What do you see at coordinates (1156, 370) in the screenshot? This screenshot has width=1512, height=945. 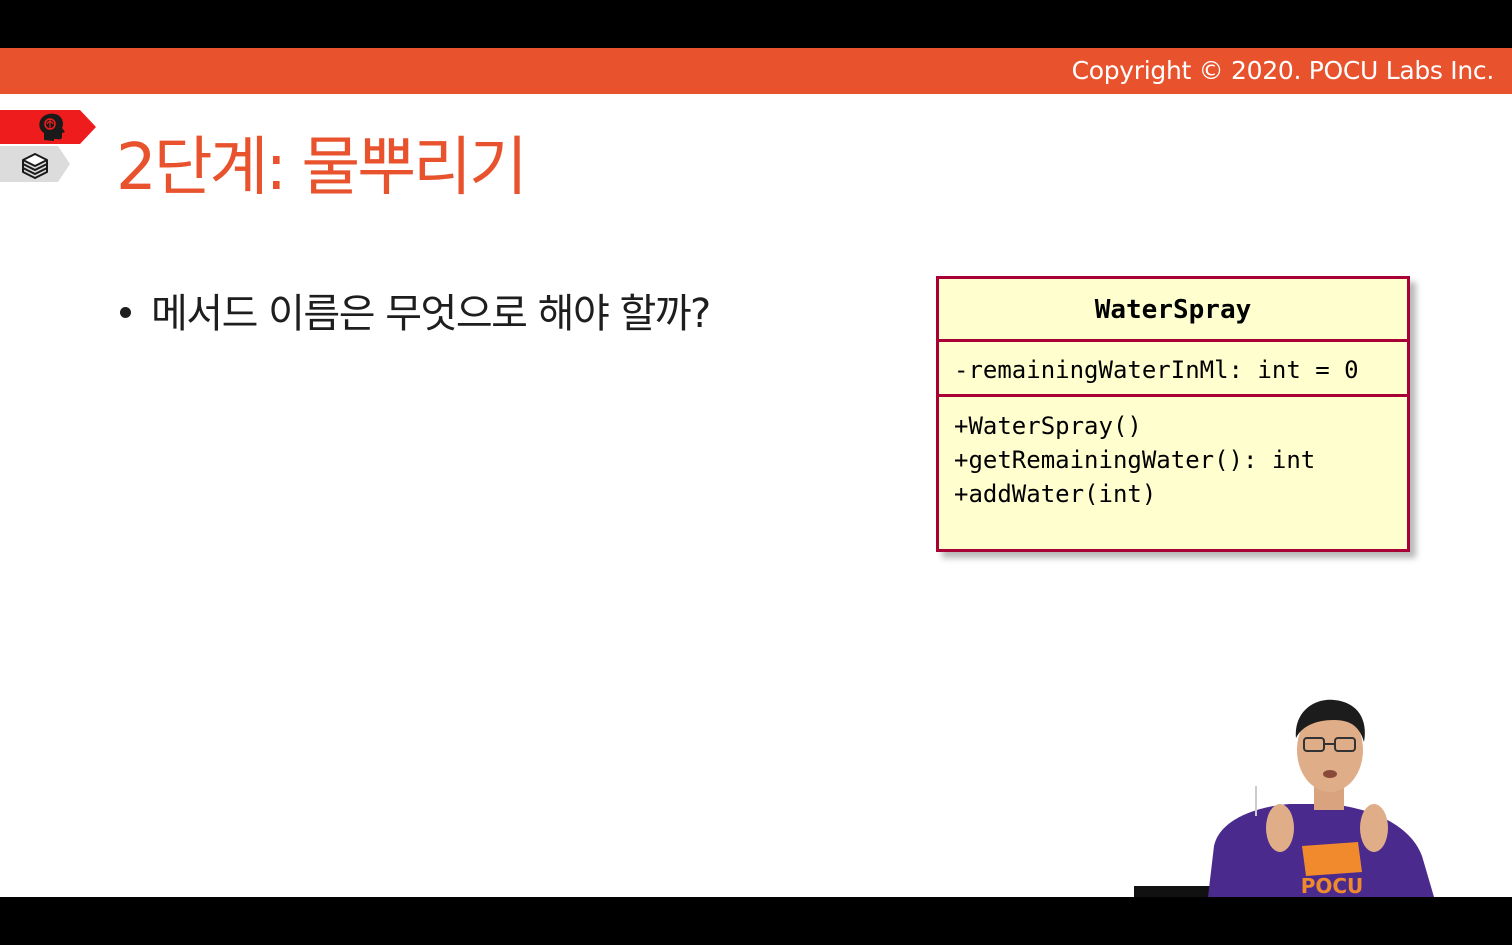 I see `uml-attribute: -remainingWaterInMl: int = 0` at bounding box center [1156, 370].